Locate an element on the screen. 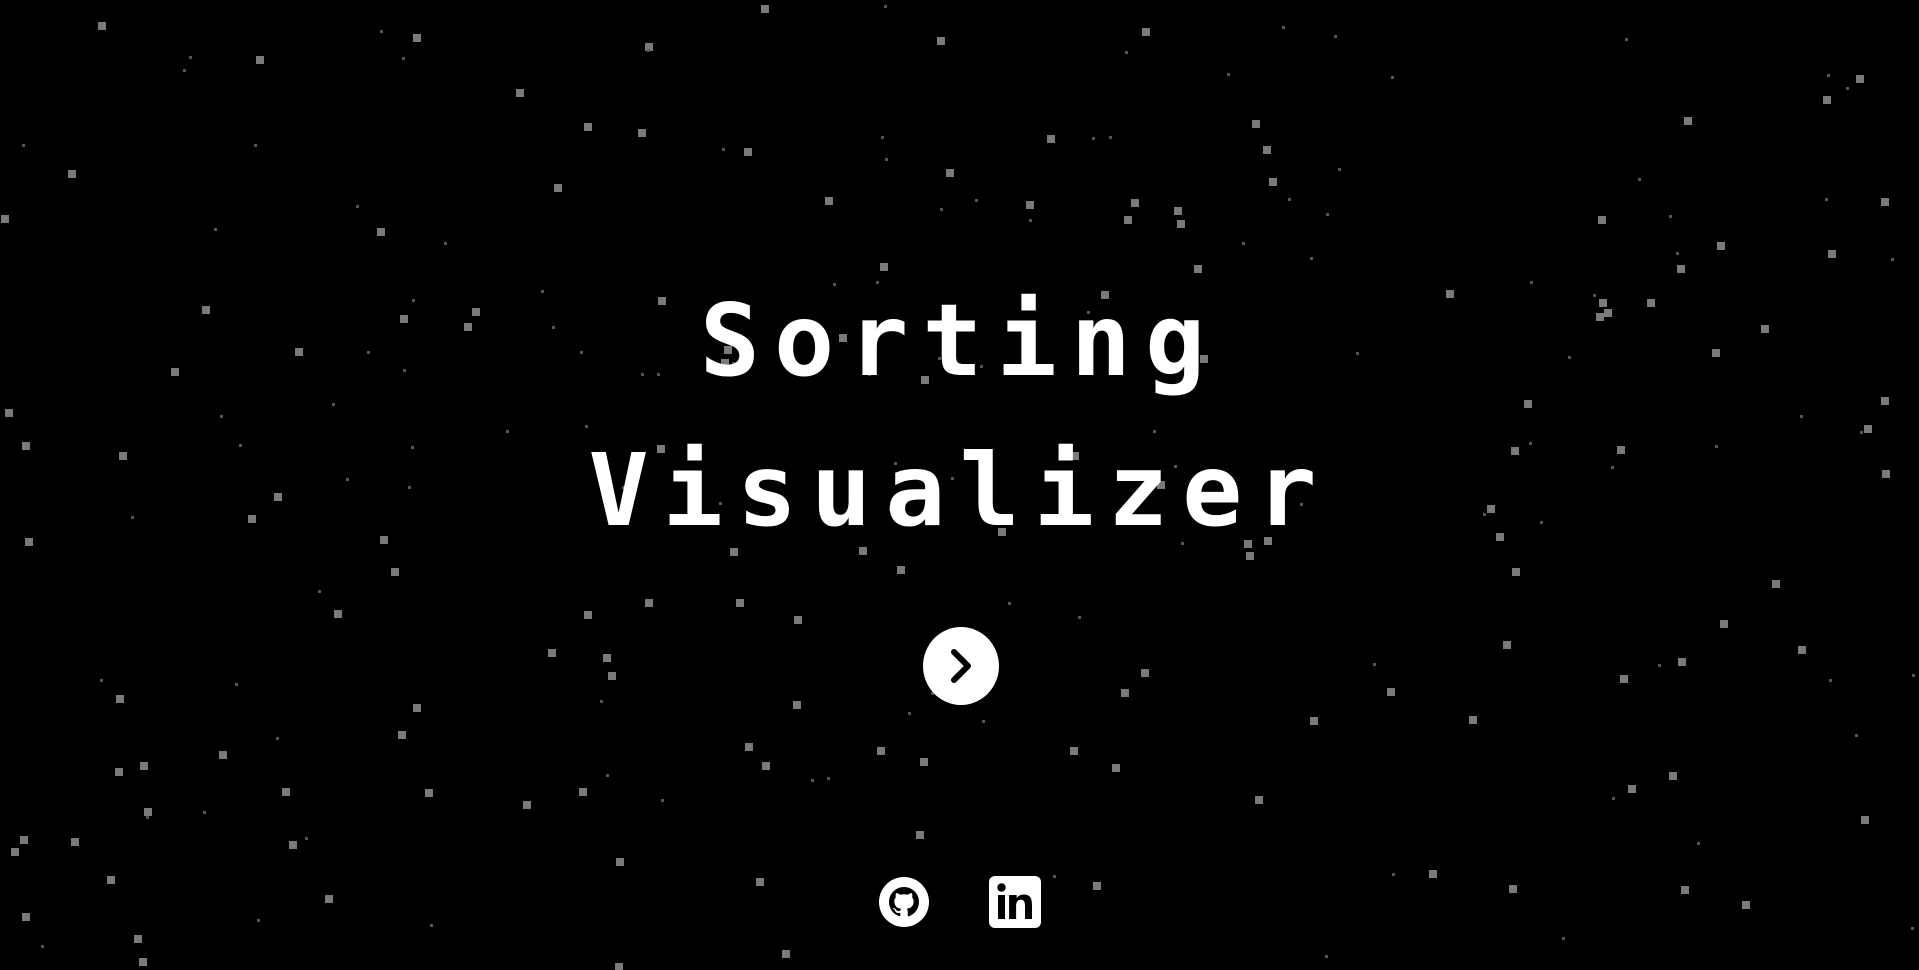 This screenshot has width=1919, height=970. linkedin-icon is located at coordinates (1015, 902).